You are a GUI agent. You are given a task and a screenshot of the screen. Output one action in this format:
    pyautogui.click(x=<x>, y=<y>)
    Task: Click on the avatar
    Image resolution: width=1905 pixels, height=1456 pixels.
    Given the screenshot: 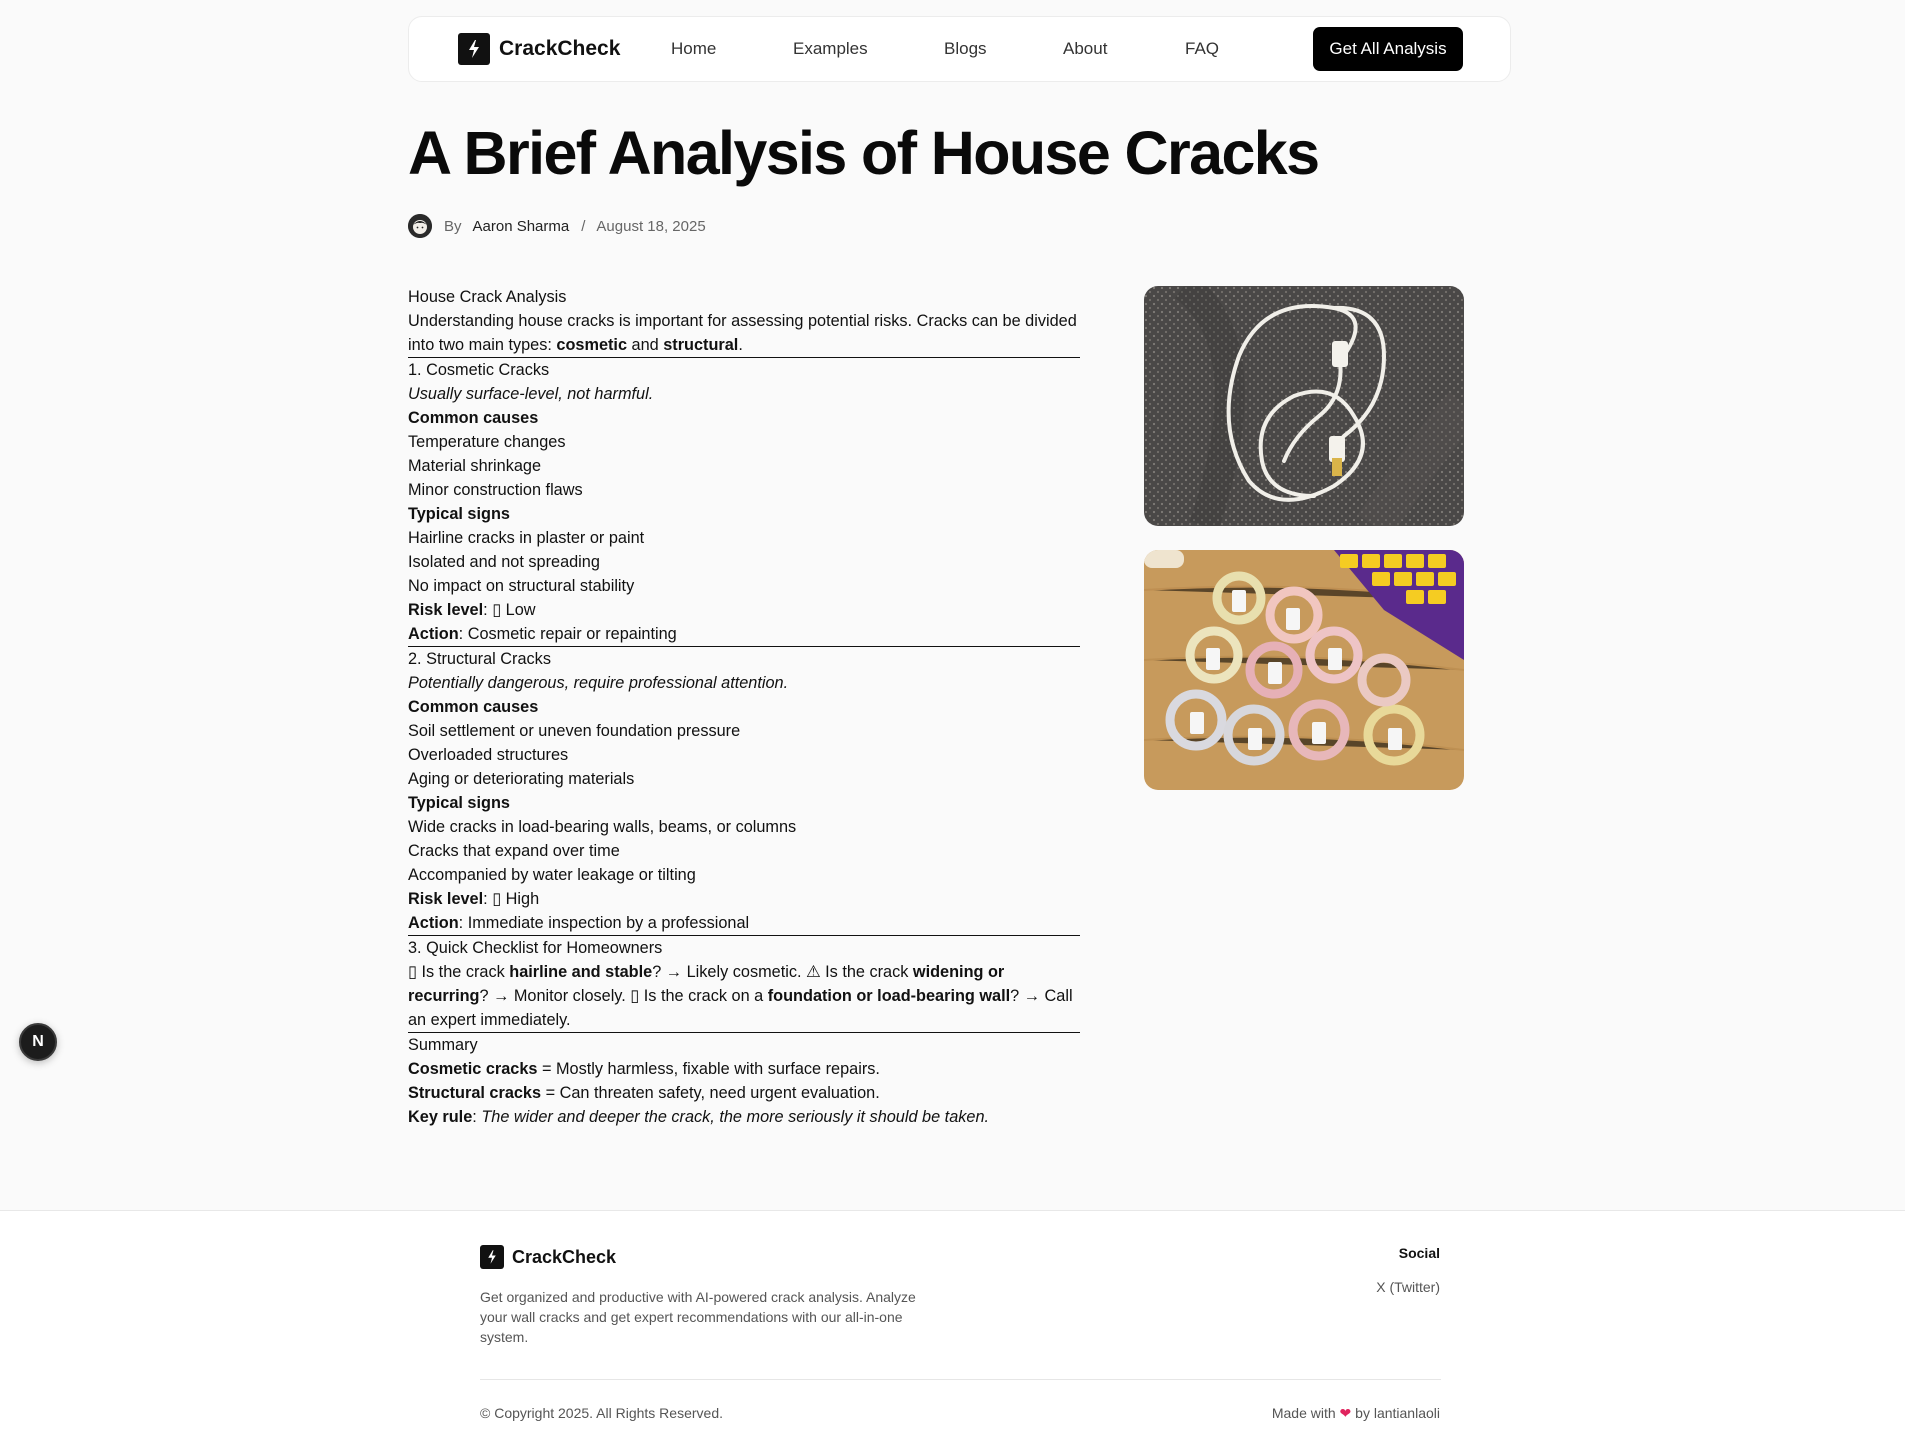 What is the action you would take?
    pyautogui.click(x=420, y=226)
    